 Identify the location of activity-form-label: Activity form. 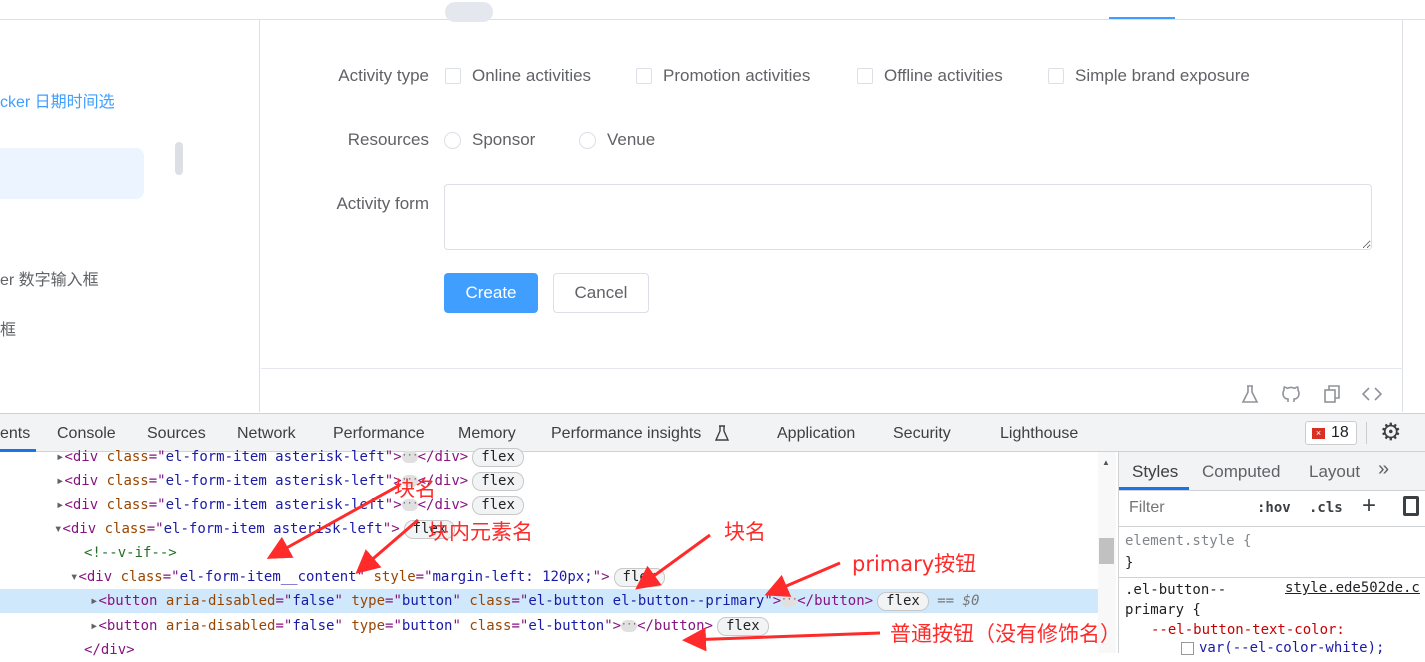
(382, 203).